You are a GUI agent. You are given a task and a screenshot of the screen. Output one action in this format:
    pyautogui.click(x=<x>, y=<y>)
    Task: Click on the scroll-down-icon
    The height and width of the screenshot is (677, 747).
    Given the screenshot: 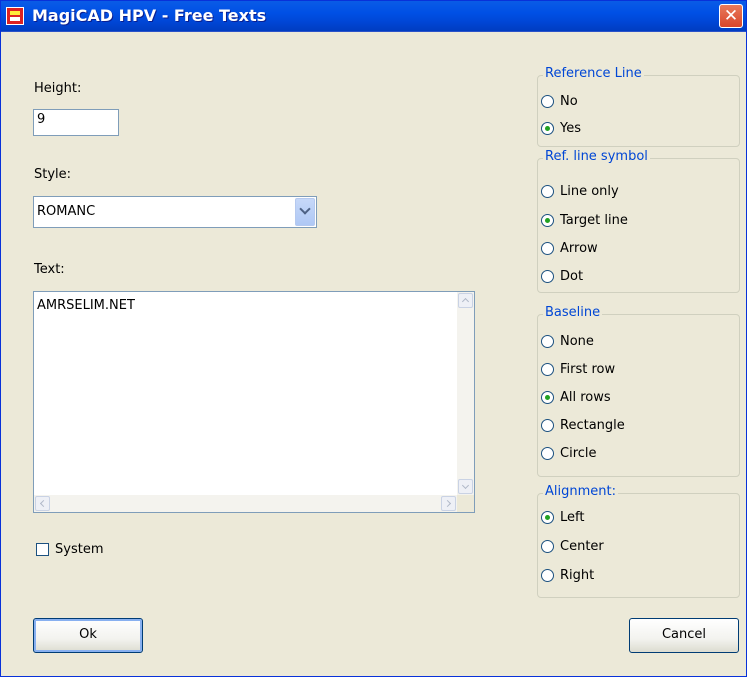 What is the action you would take?
    pyautogui.click(x=465, y=486)
    